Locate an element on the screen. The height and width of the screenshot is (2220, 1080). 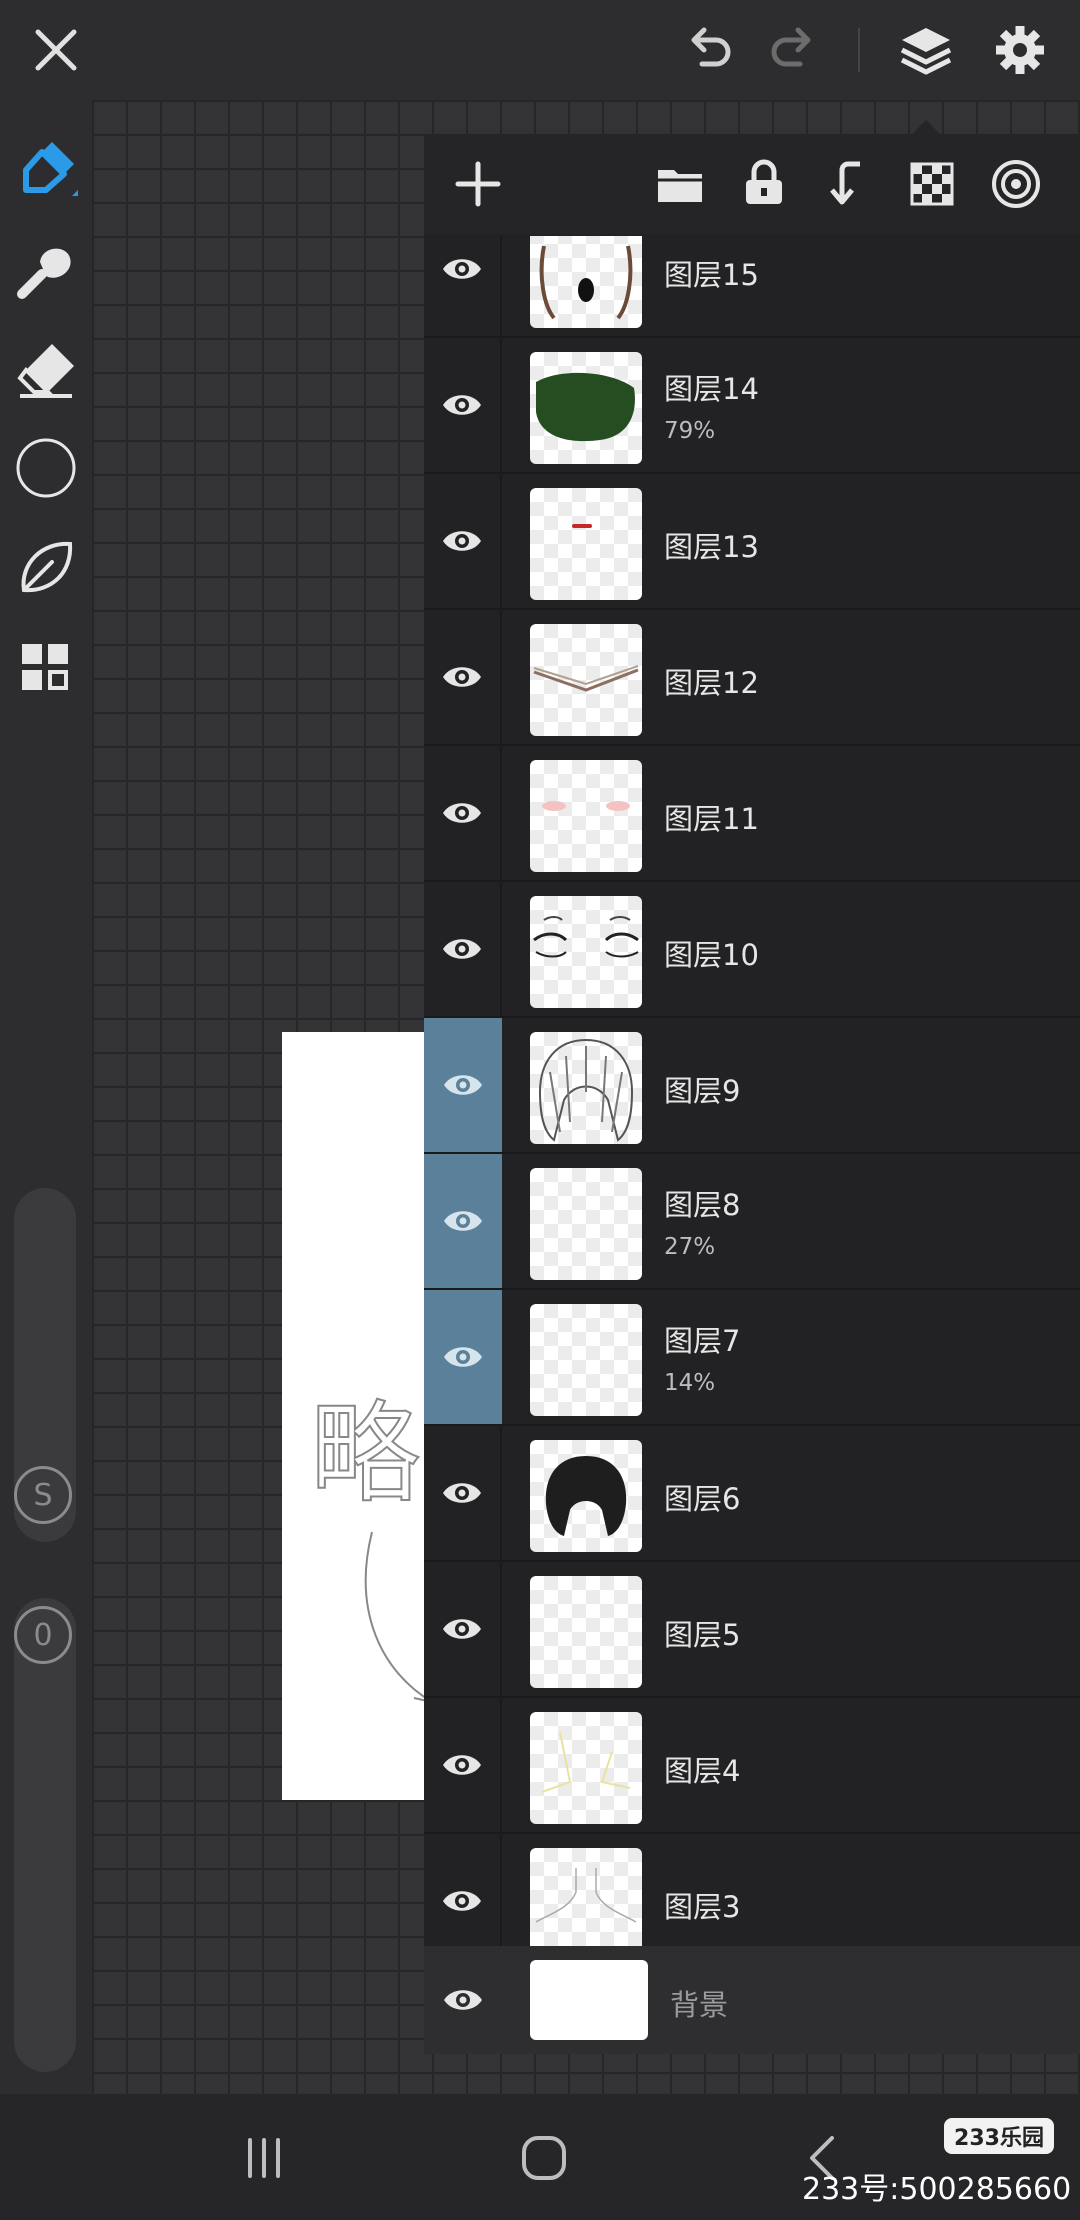
toolbar-divider is located at coordinates (859, 50).